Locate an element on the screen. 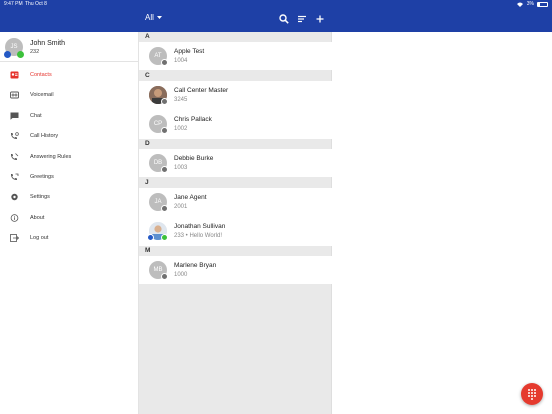 This screenshot has height=414, width=552. contact-name: Call Center Master is located at coordinates (201, 90).